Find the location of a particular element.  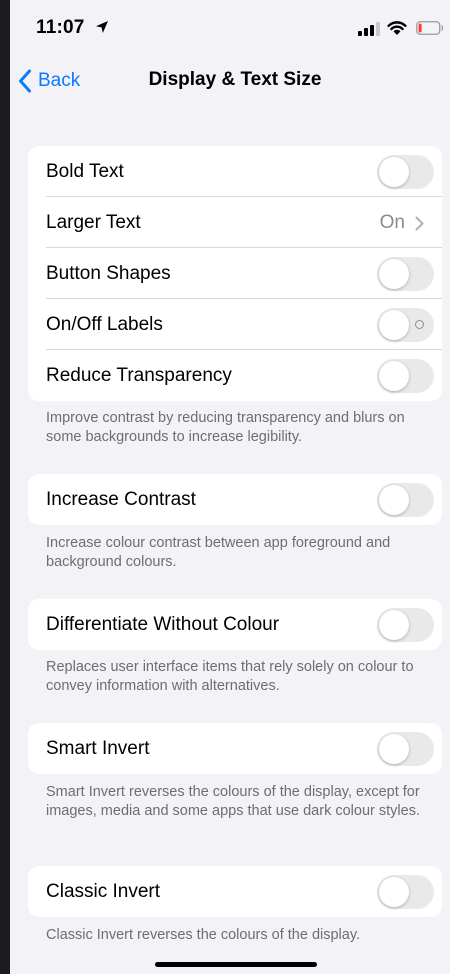

settings-group-contrast: Increase Contrast is located at coordinates (235, 499).